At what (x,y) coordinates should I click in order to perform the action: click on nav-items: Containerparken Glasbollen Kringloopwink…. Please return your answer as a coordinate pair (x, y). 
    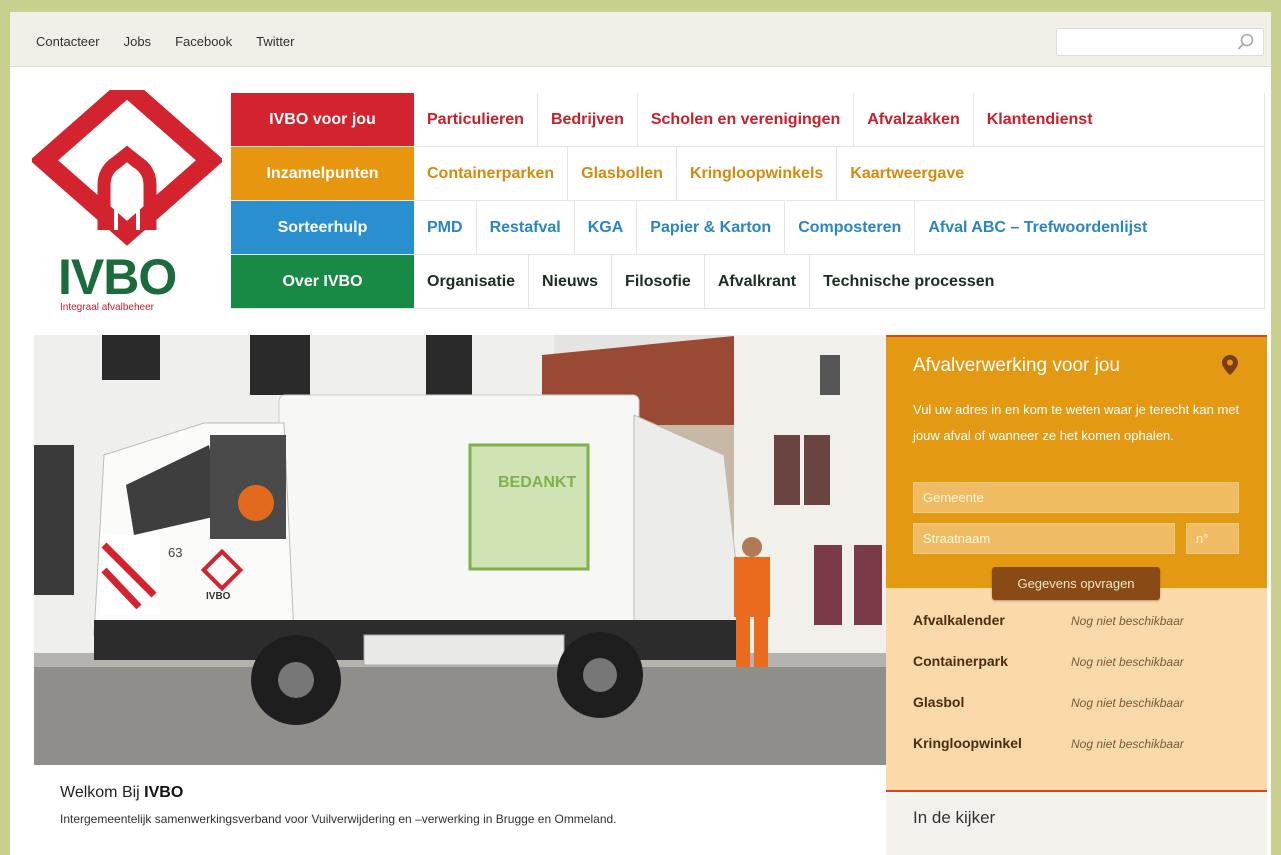
    Looking at the image, I should click on (839, 173).